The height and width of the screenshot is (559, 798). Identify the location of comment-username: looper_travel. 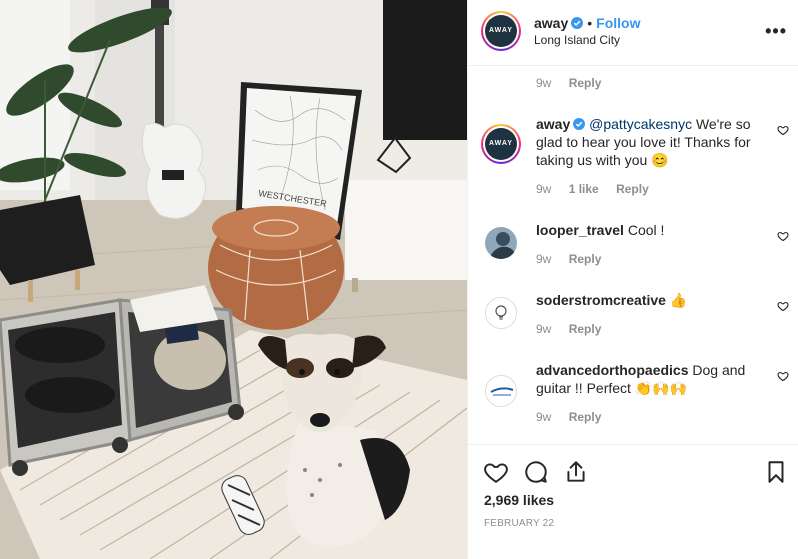
(580, 230).